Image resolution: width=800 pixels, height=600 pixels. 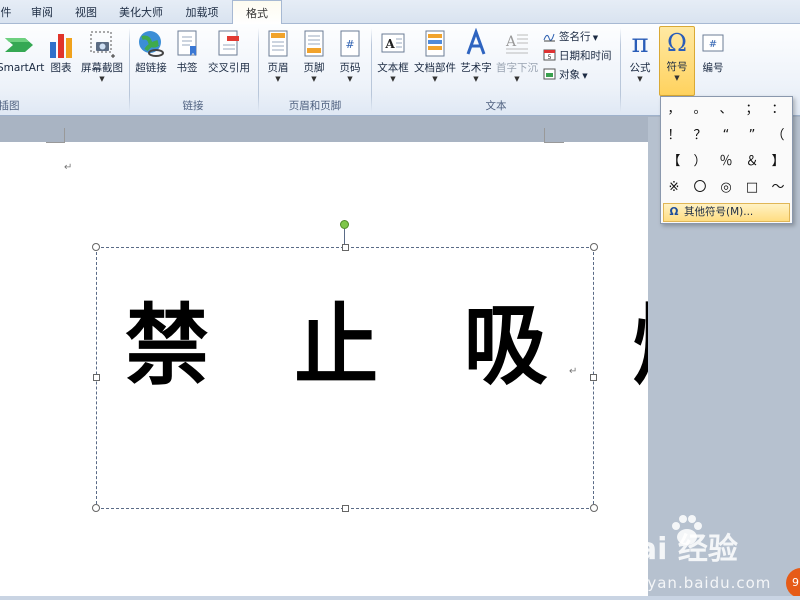 I want to click on symbol-cell: ＆, so click(x=752, y=162).